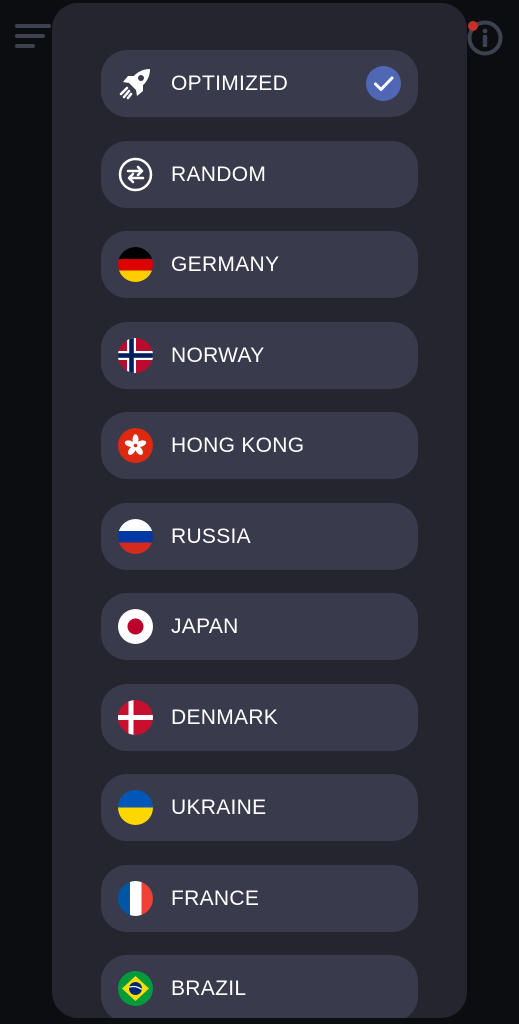 The width and height of the screenshot is (519, 1024). Describe the element at coordinates (259, 986) in the screenshot. I see `server-item-brazil: BRAZIL` at that location.